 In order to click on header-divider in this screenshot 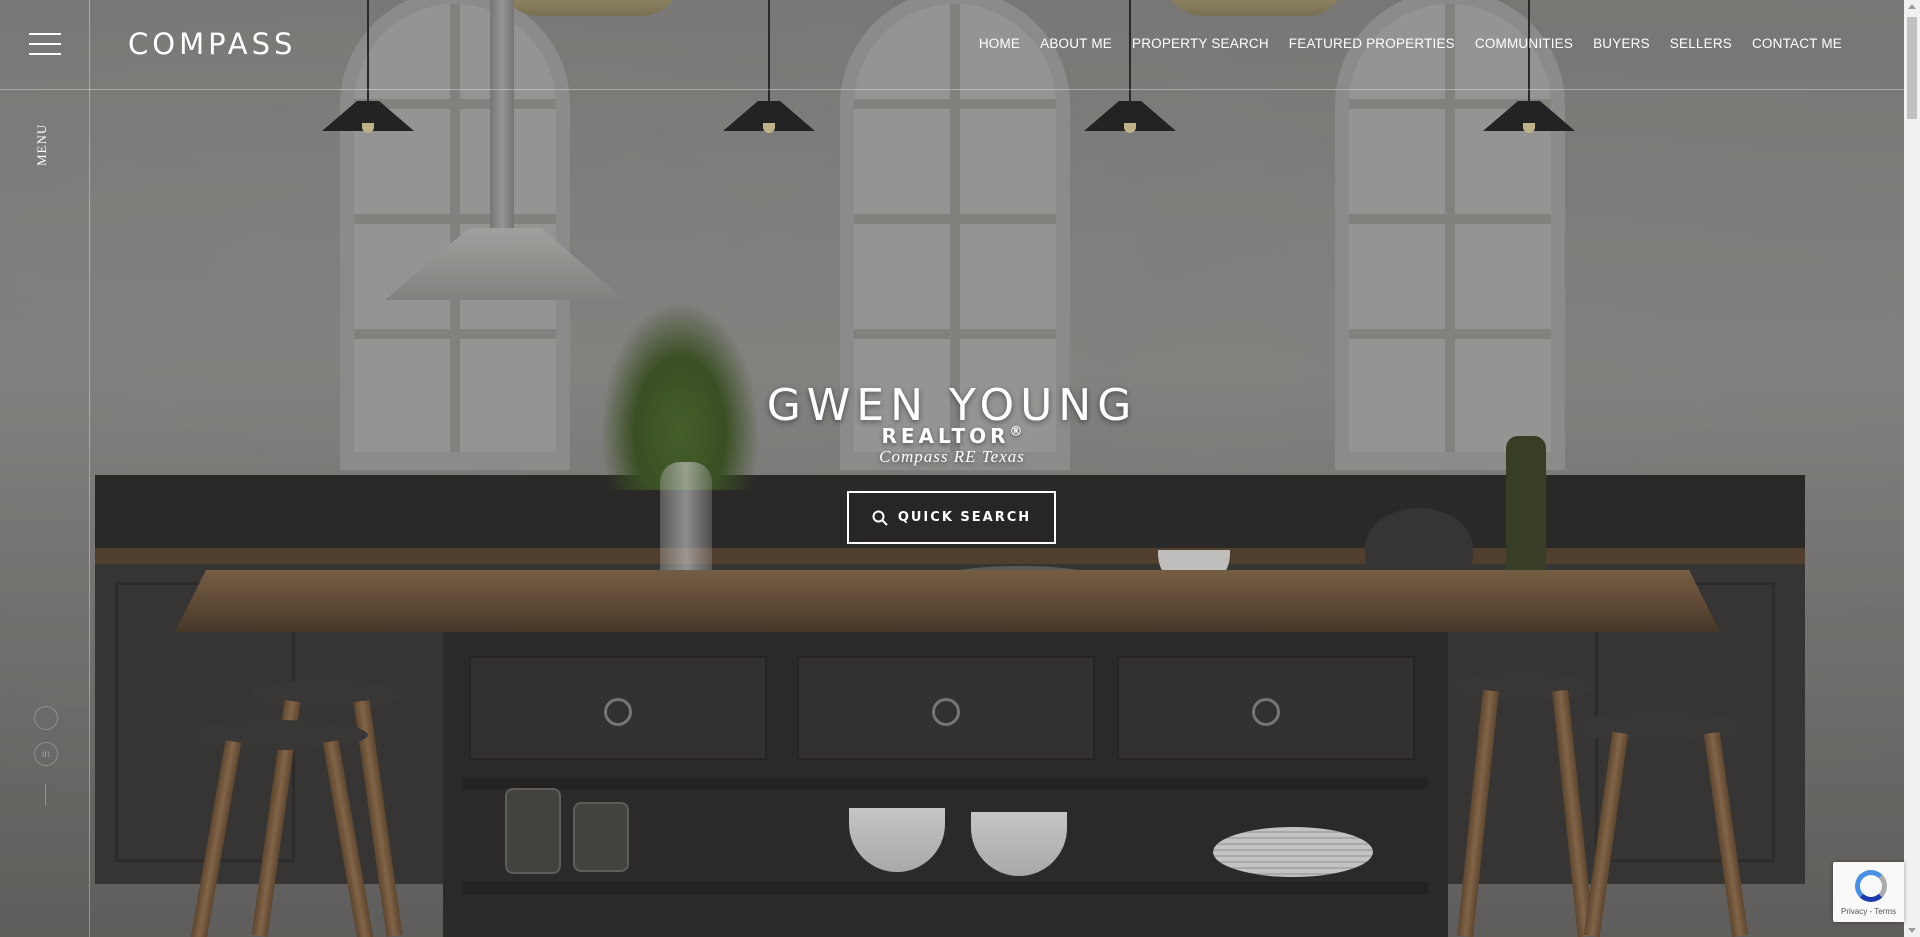, I will do `click(952, 89)`.